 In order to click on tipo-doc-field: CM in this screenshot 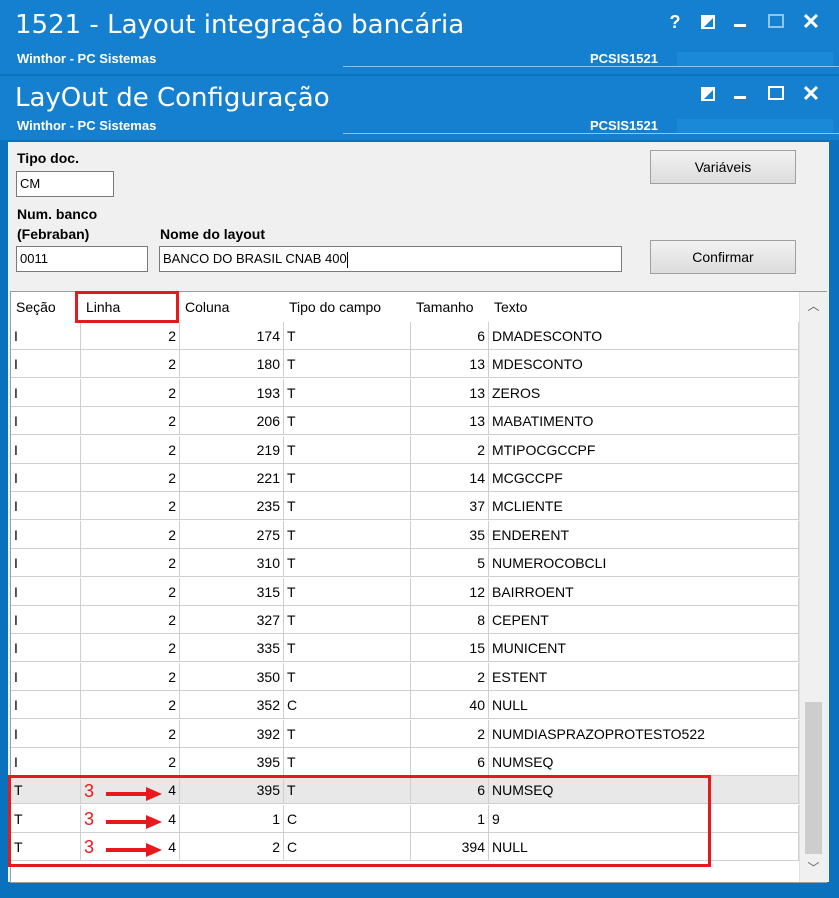, I will do `click(65, 184)`.